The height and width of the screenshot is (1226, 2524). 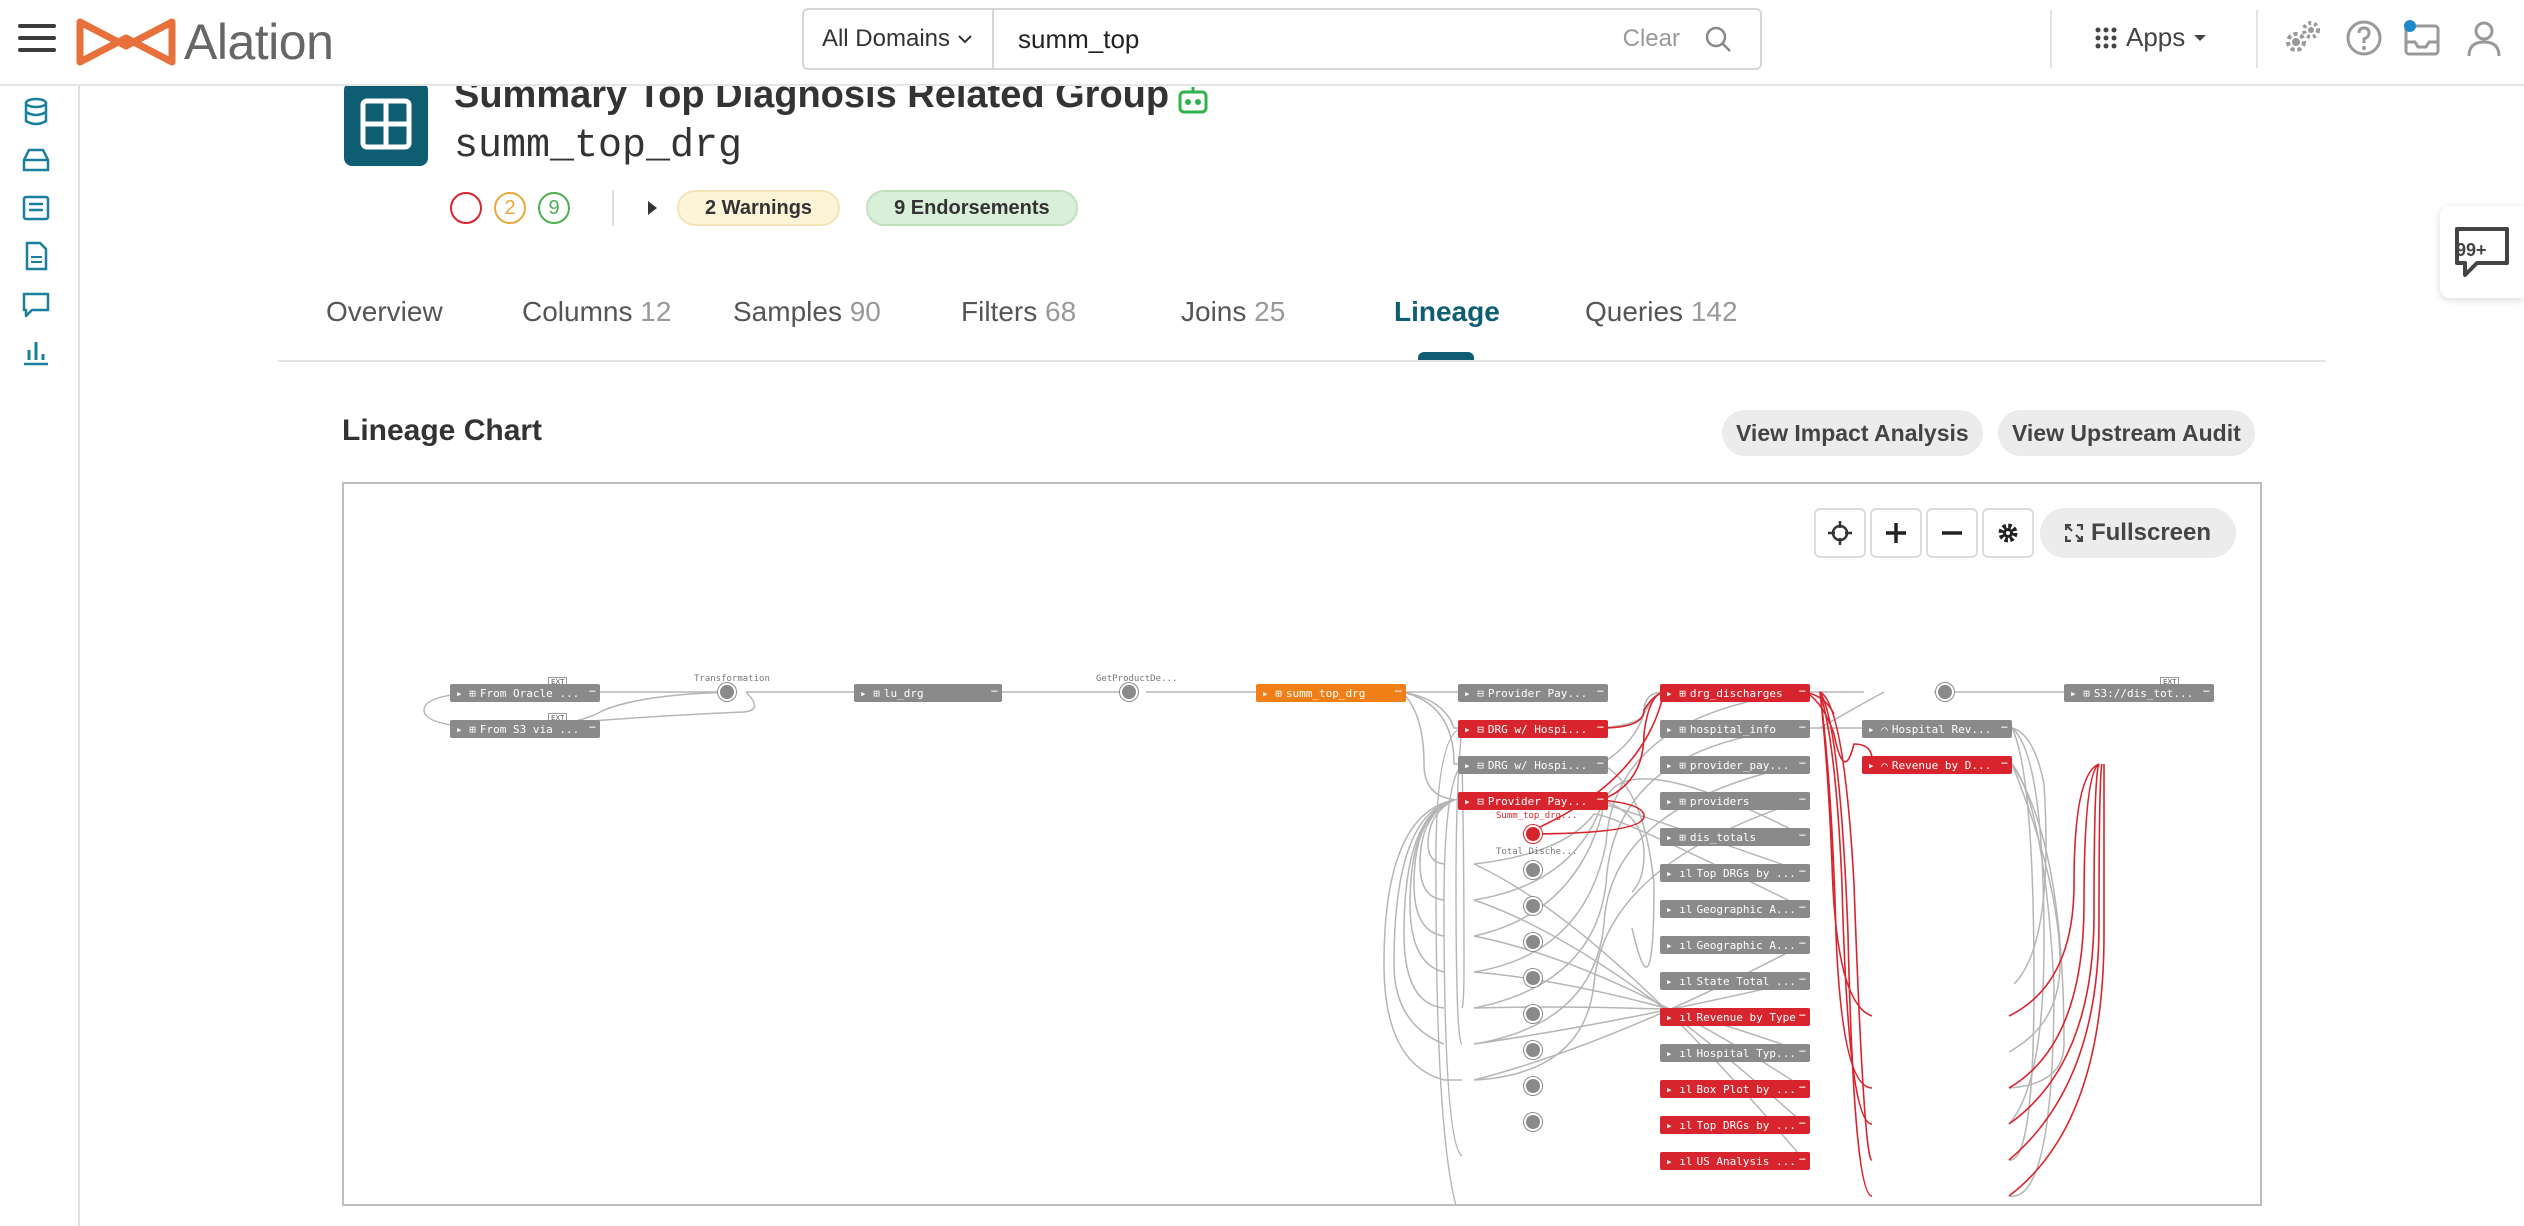 I want to click on view-upstream-audit-button: View Upstream Audit, so click(x=2126, y=433).